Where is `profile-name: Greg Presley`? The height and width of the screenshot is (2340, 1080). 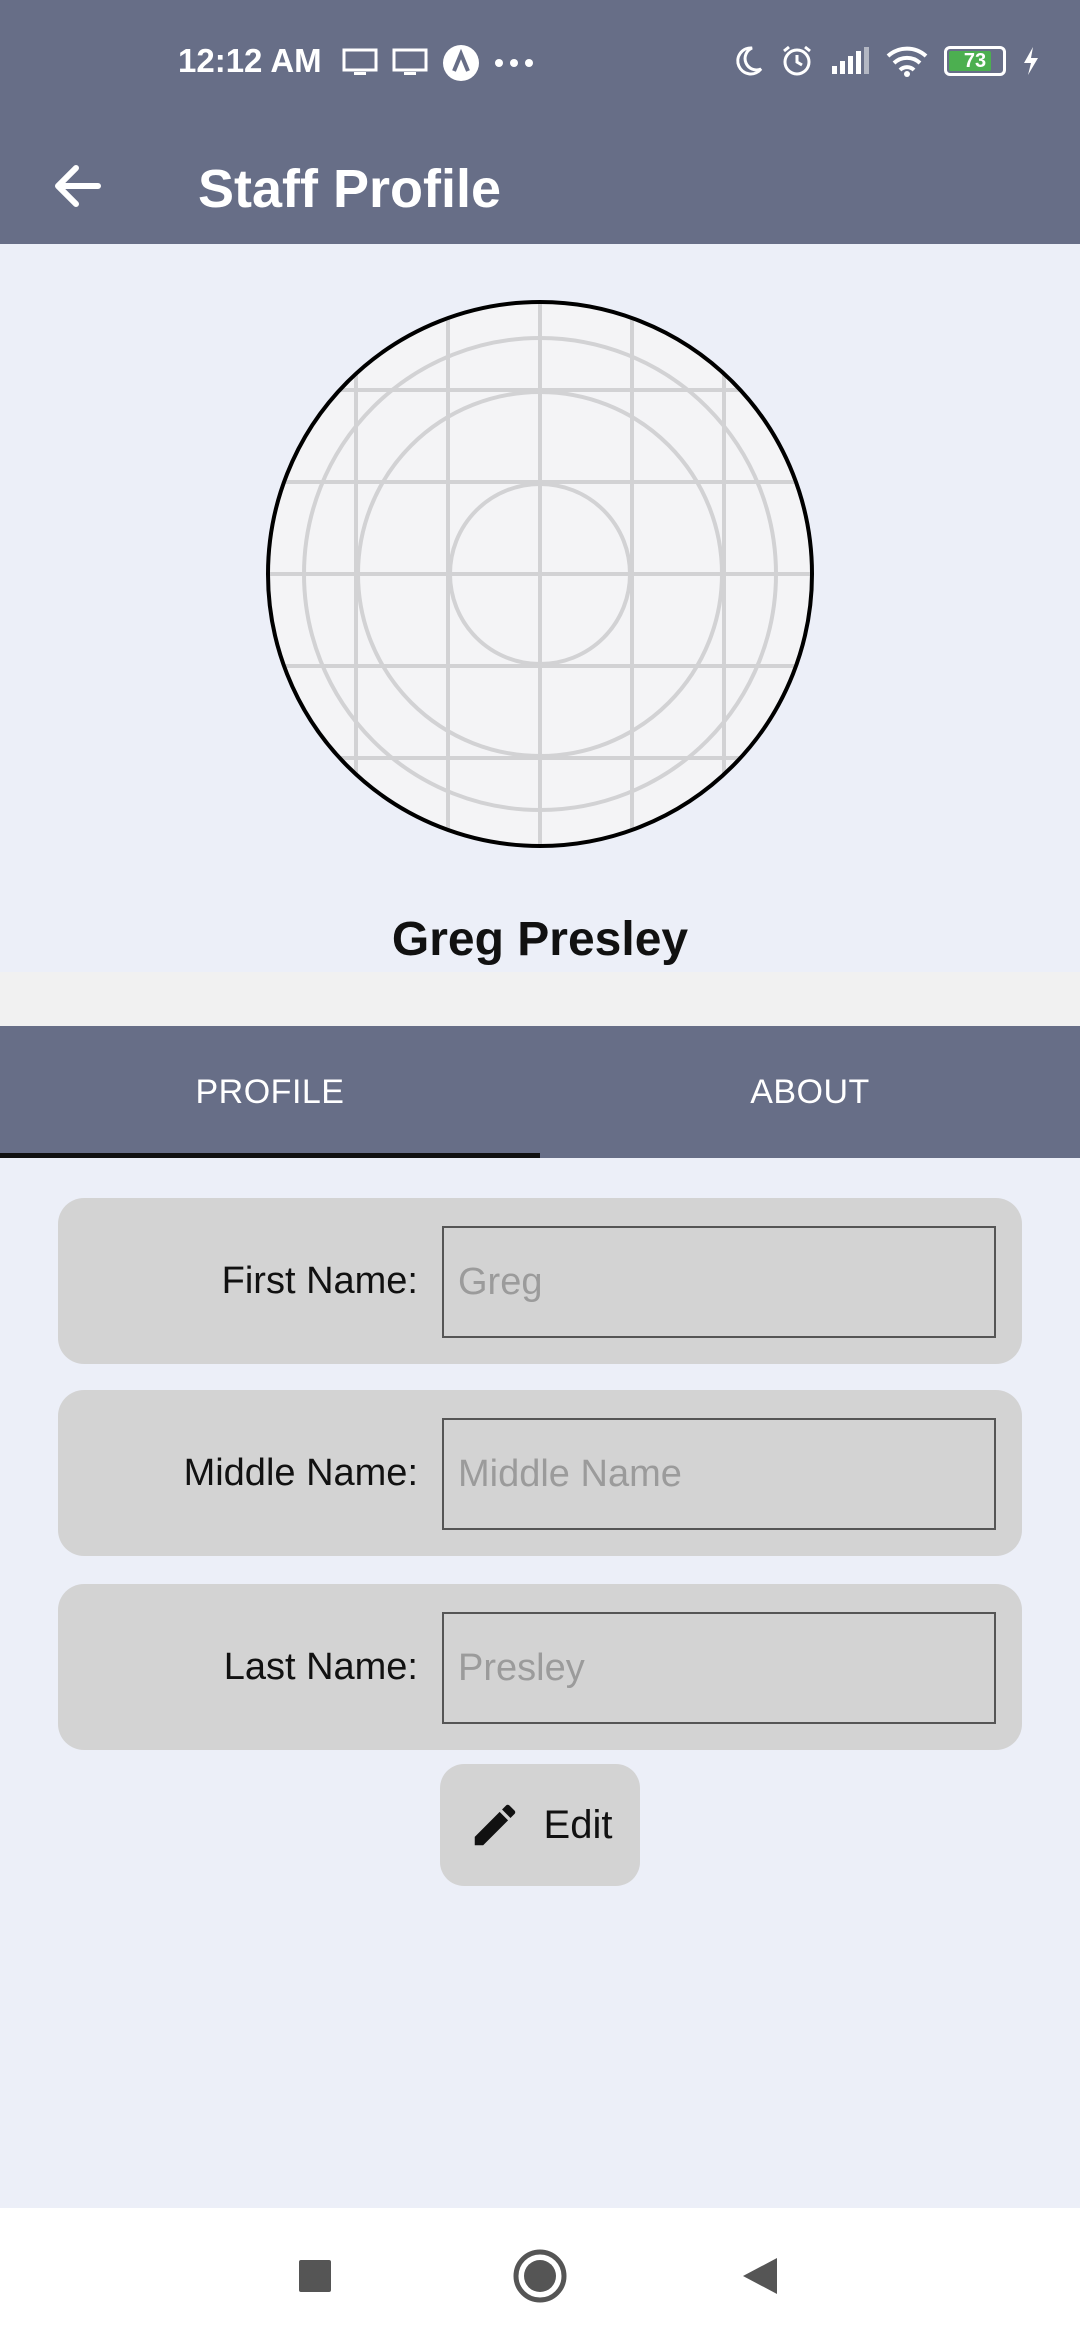
profile-name: Greg Presley is located at coordinates (540, 939).